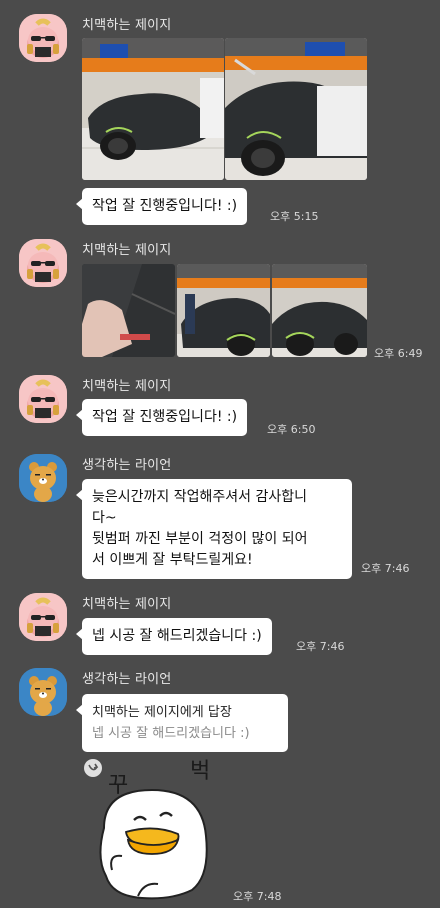 The height and width of the screenshot is (908, 440). I want to click on message-text: 넵 시공 잘 해드리겠습니다 :), so click(177, 636).